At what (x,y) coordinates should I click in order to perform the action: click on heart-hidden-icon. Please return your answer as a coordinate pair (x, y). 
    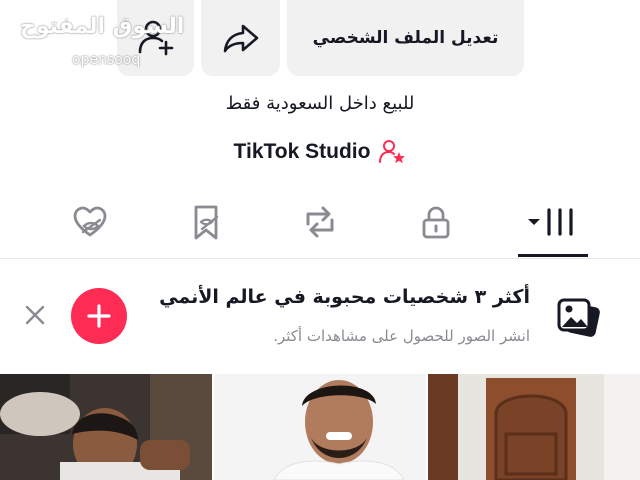
    Looking at the image, I should click on (90, 221).